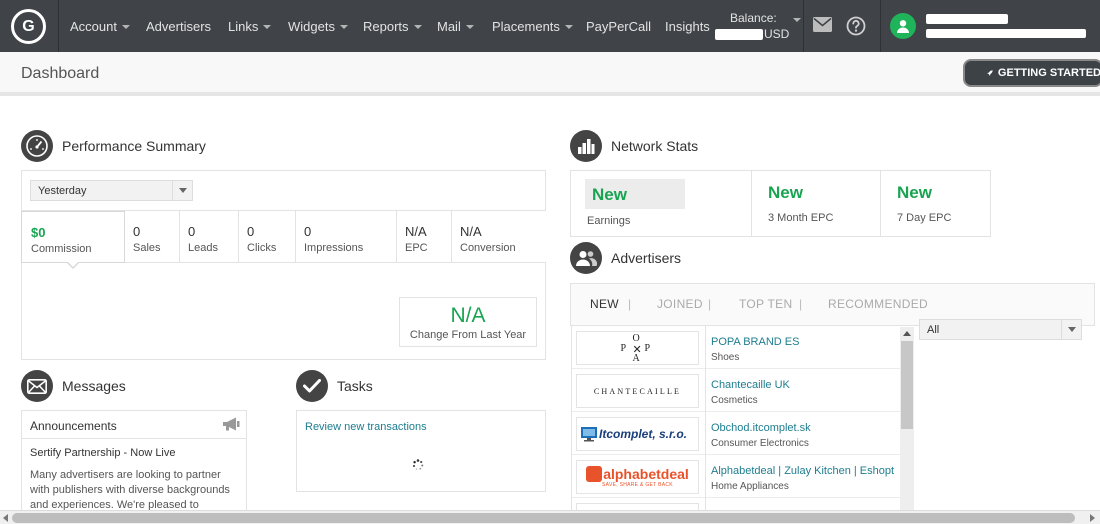 The width and height of the screenshot is (1100, 524). Describe the element at coordinates (37, 386) in the screenshot. I see `envelope-icon` at that location.